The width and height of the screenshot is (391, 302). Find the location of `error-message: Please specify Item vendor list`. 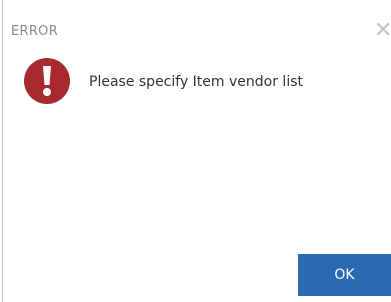

error-message: Please specify Item vendor list is located at coordinates (196, 82).